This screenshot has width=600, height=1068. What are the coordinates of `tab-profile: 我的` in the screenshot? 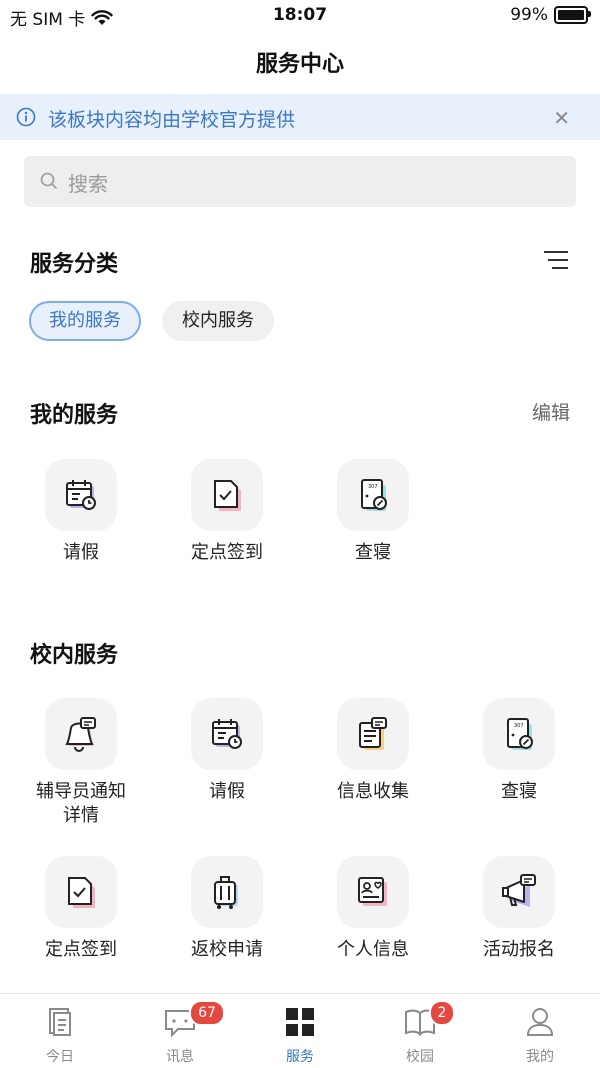 It's located at (540, 1031).